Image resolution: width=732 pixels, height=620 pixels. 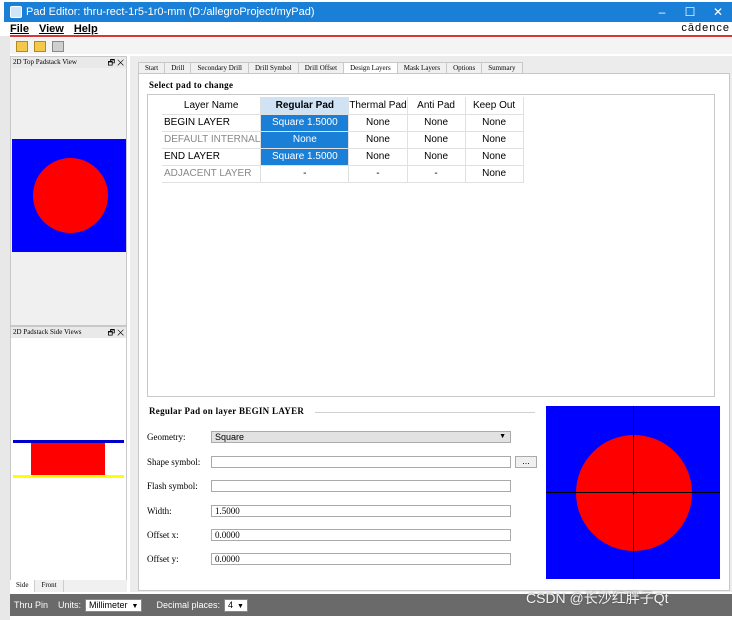 I want to click on width-row: Width: 1.5000, so click(x=329, y=511).